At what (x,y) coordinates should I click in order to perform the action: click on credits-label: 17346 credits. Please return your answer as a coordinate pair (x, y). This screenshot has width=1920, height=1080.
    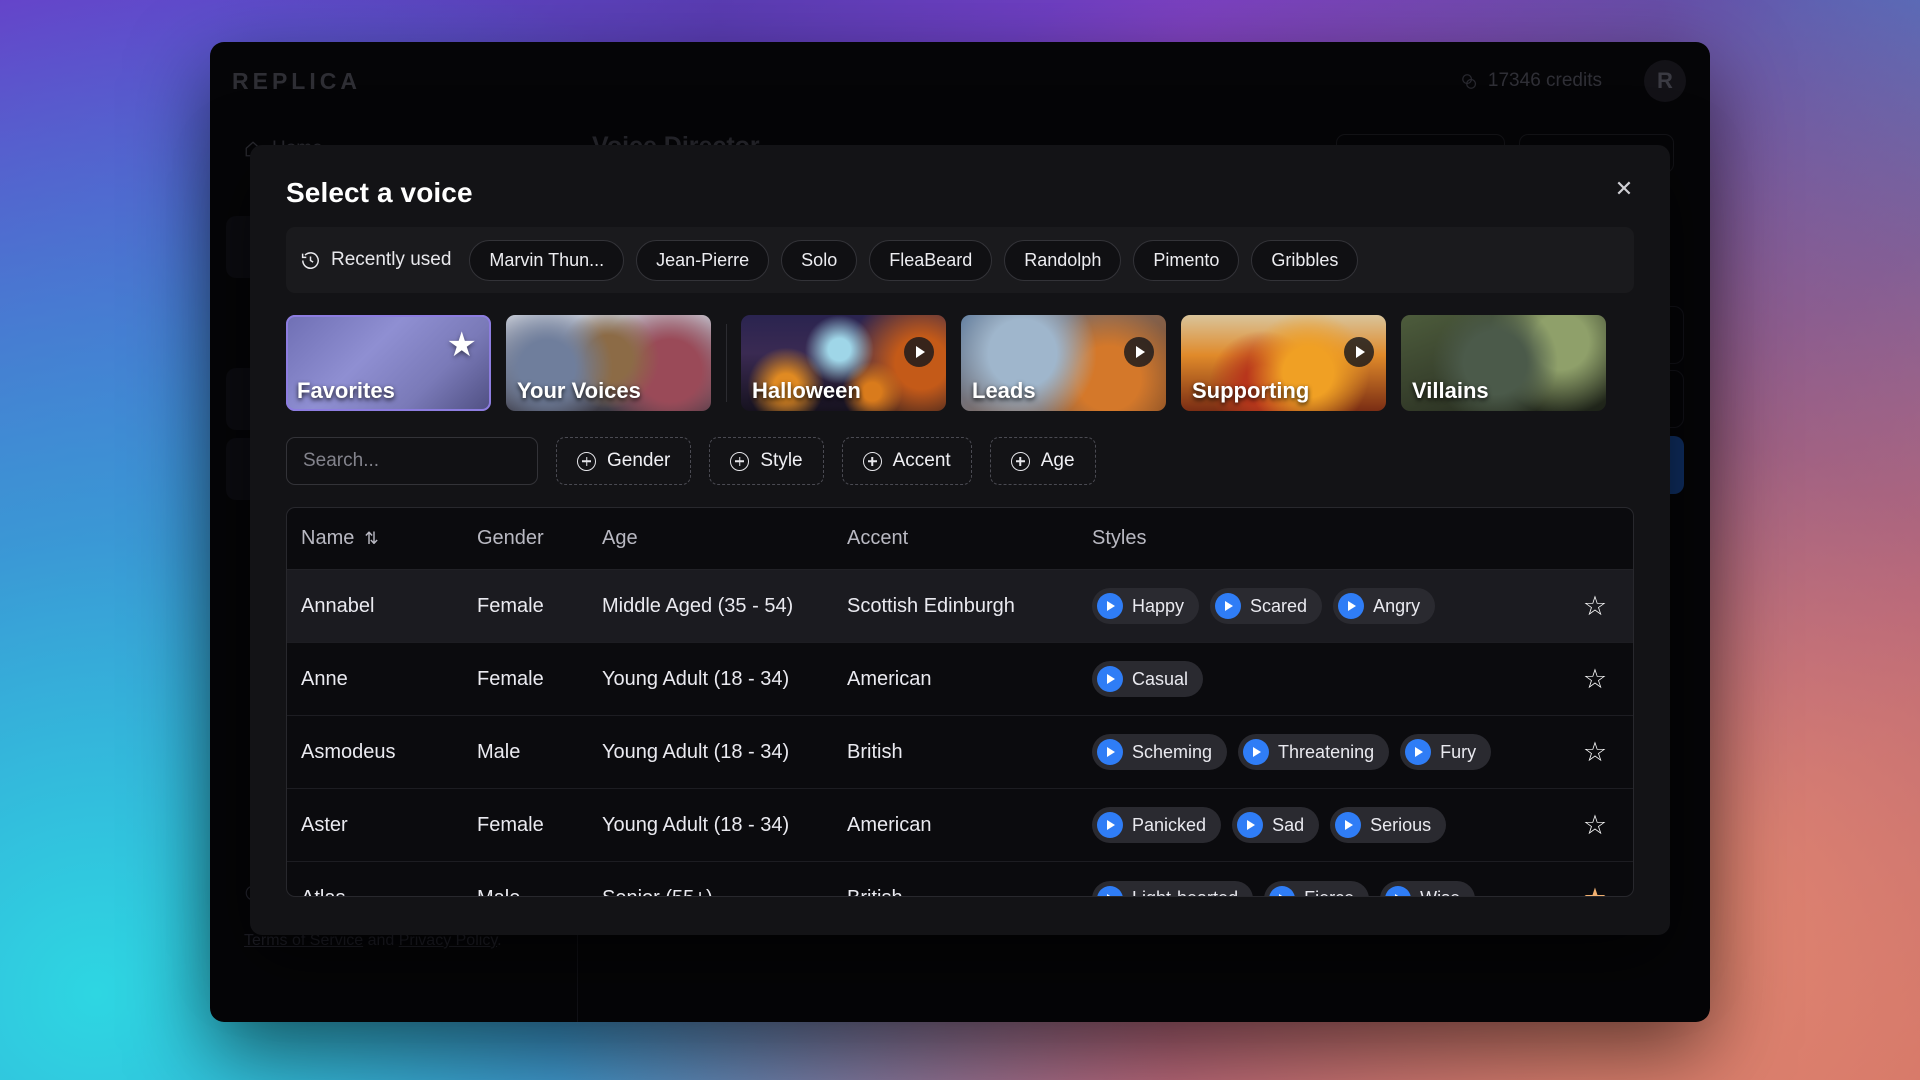
    Looking at the image, I should click on (1544, 80).